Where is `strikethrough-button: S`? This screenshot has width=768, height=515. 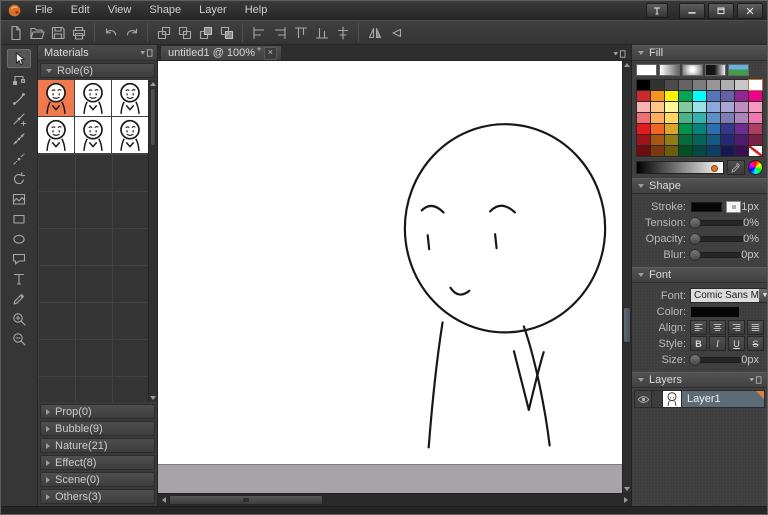 strikethrough-button: S is located at coordinates (755, 343).